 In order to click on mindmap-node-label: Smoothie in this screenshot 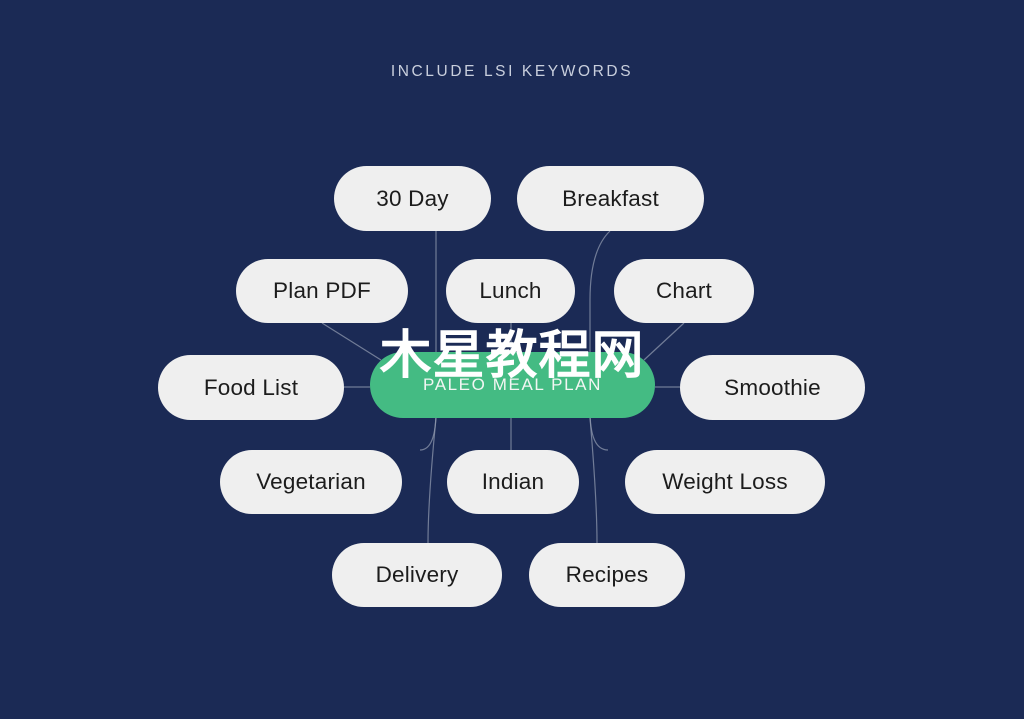, I will do `click(772, 387)`.